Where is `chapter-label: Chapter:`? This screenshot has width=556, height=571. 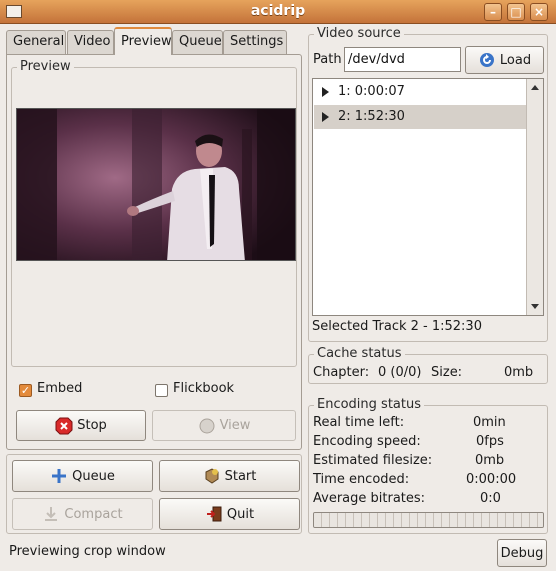 chapter-label: Chapter: is located at coordinates (341, 372).